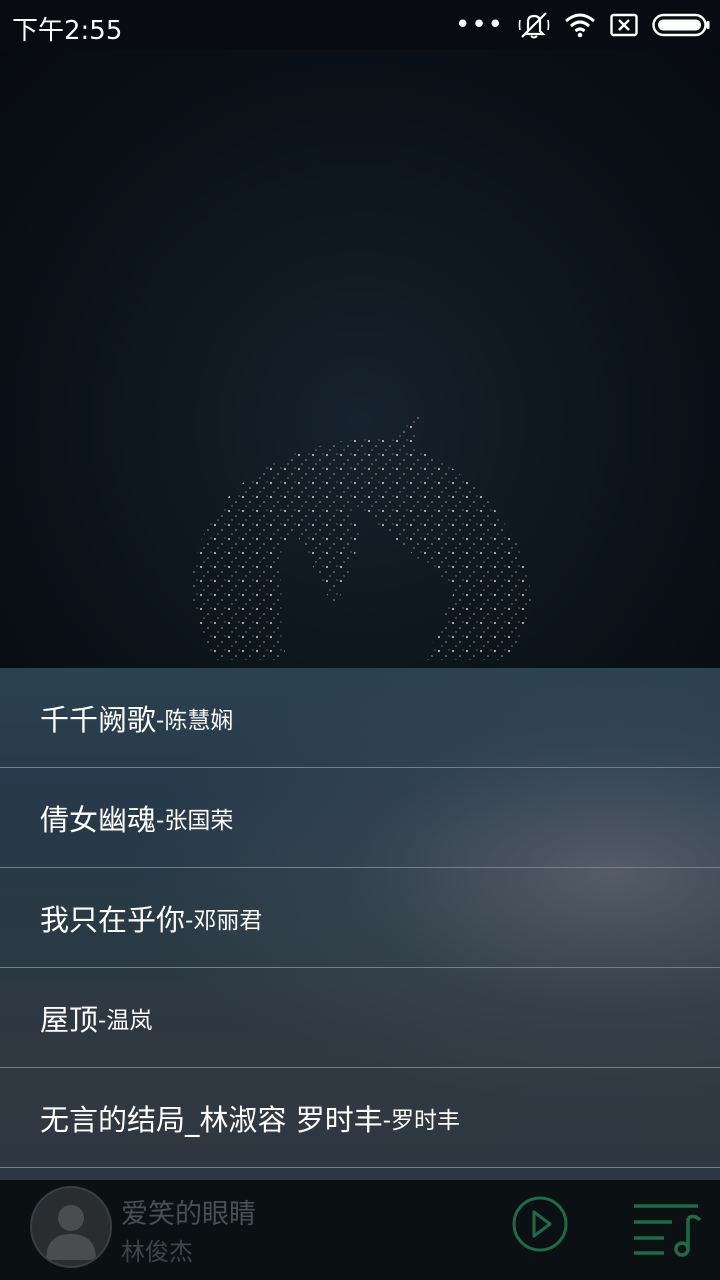  Describe the element at coordinates (667, 1228) in the screenshot. I see `playlist-queue-button` at that location.